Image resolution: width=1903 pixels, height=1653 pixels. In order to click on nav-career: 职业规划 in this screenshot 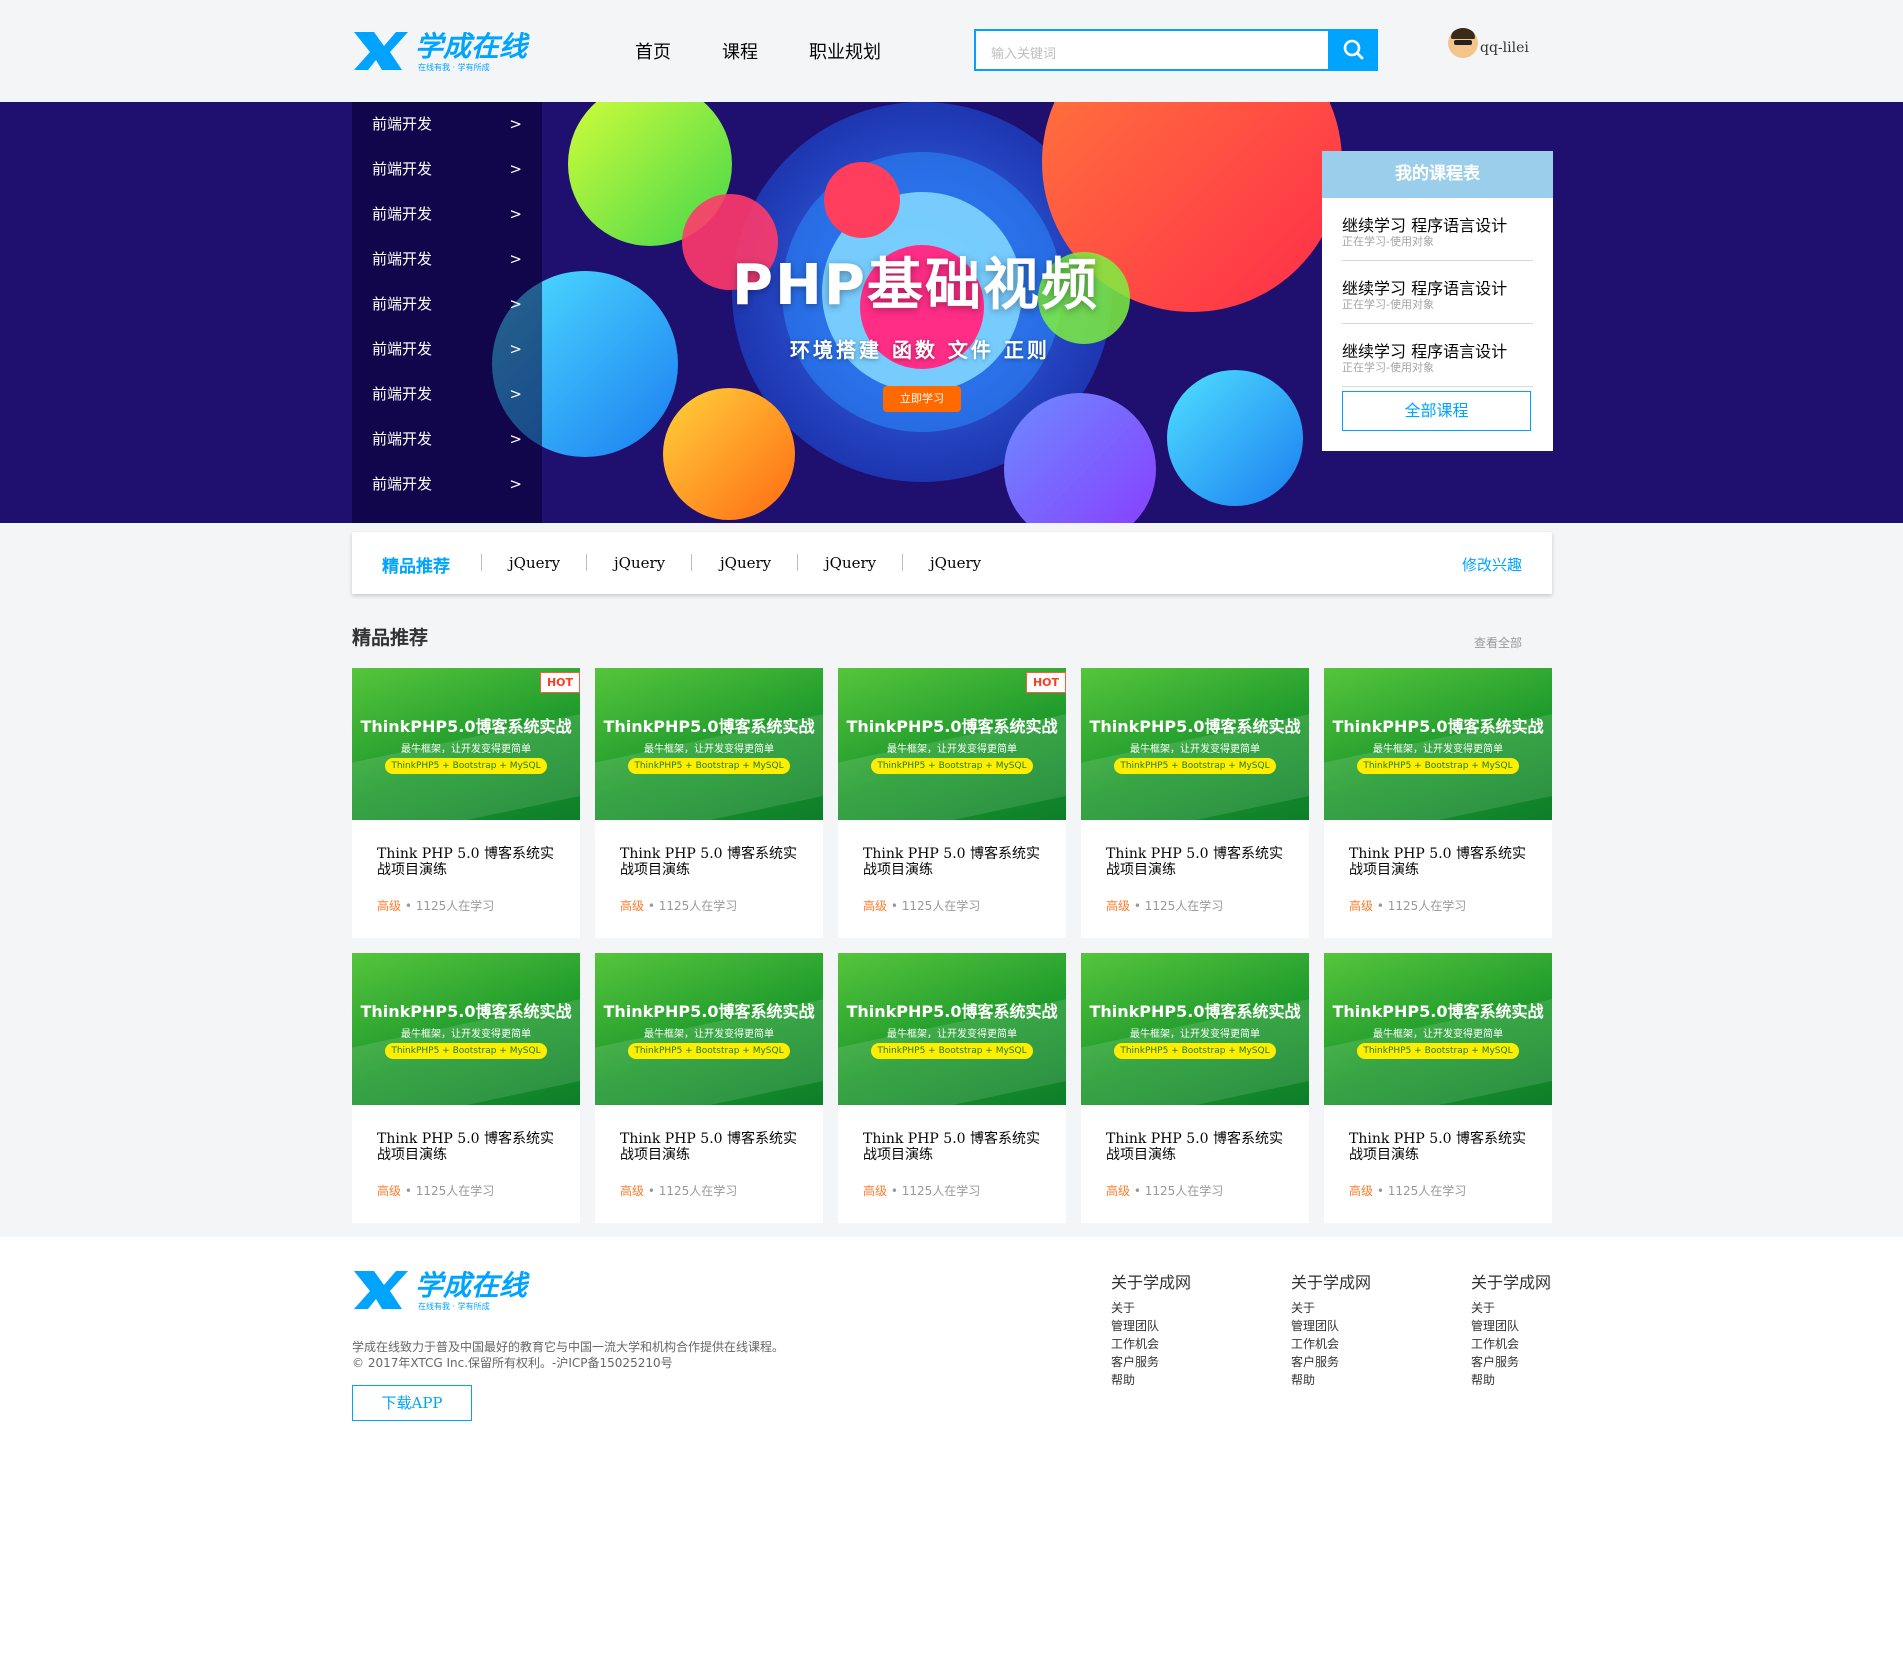, I will do `click(845, 51)`.